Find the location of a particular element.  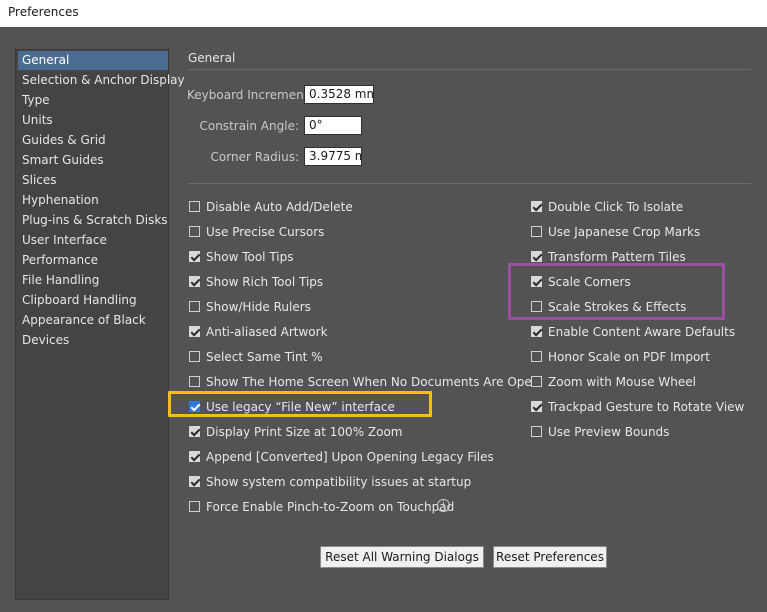

constrain-angle-label: Constrain Angle: is located at coordinates (249, 126).